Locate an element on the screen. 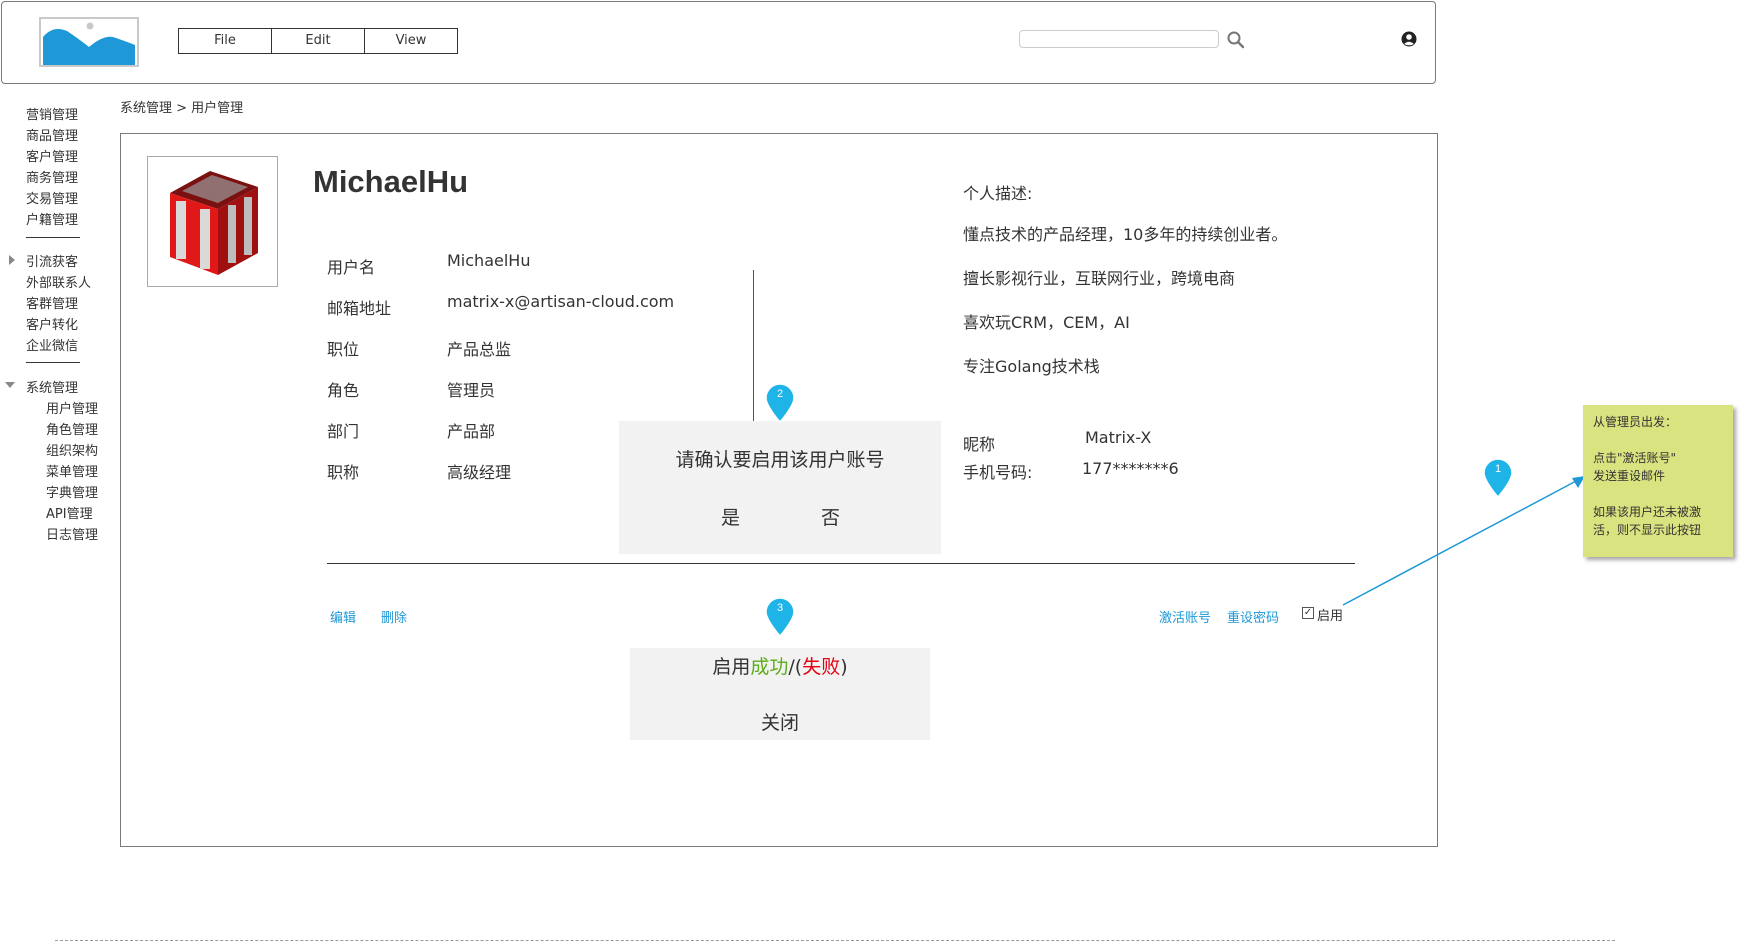  sidebar-item-marketing: 营销管理 is located at coordinates (52, 113).